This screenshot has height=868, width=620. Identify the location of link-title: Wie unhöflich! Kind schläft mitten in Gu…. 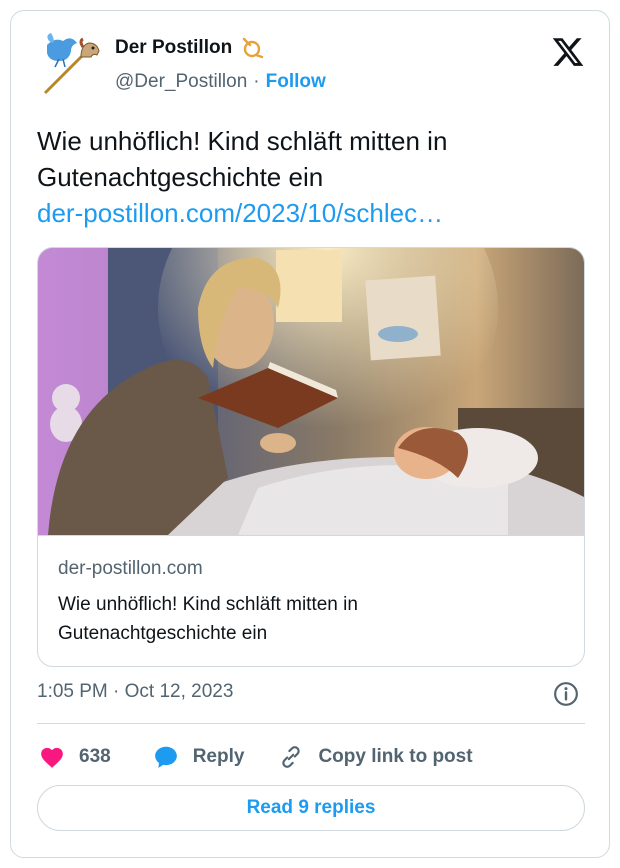
(208, 619).